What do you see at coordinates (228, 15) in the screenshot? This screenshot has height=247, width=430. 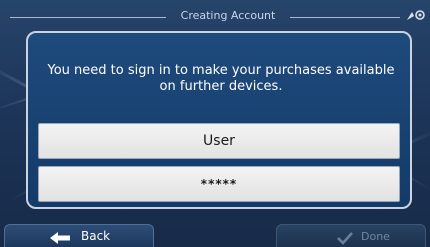 I see `page-title: Creating Account` at bounding box center [228, 15].